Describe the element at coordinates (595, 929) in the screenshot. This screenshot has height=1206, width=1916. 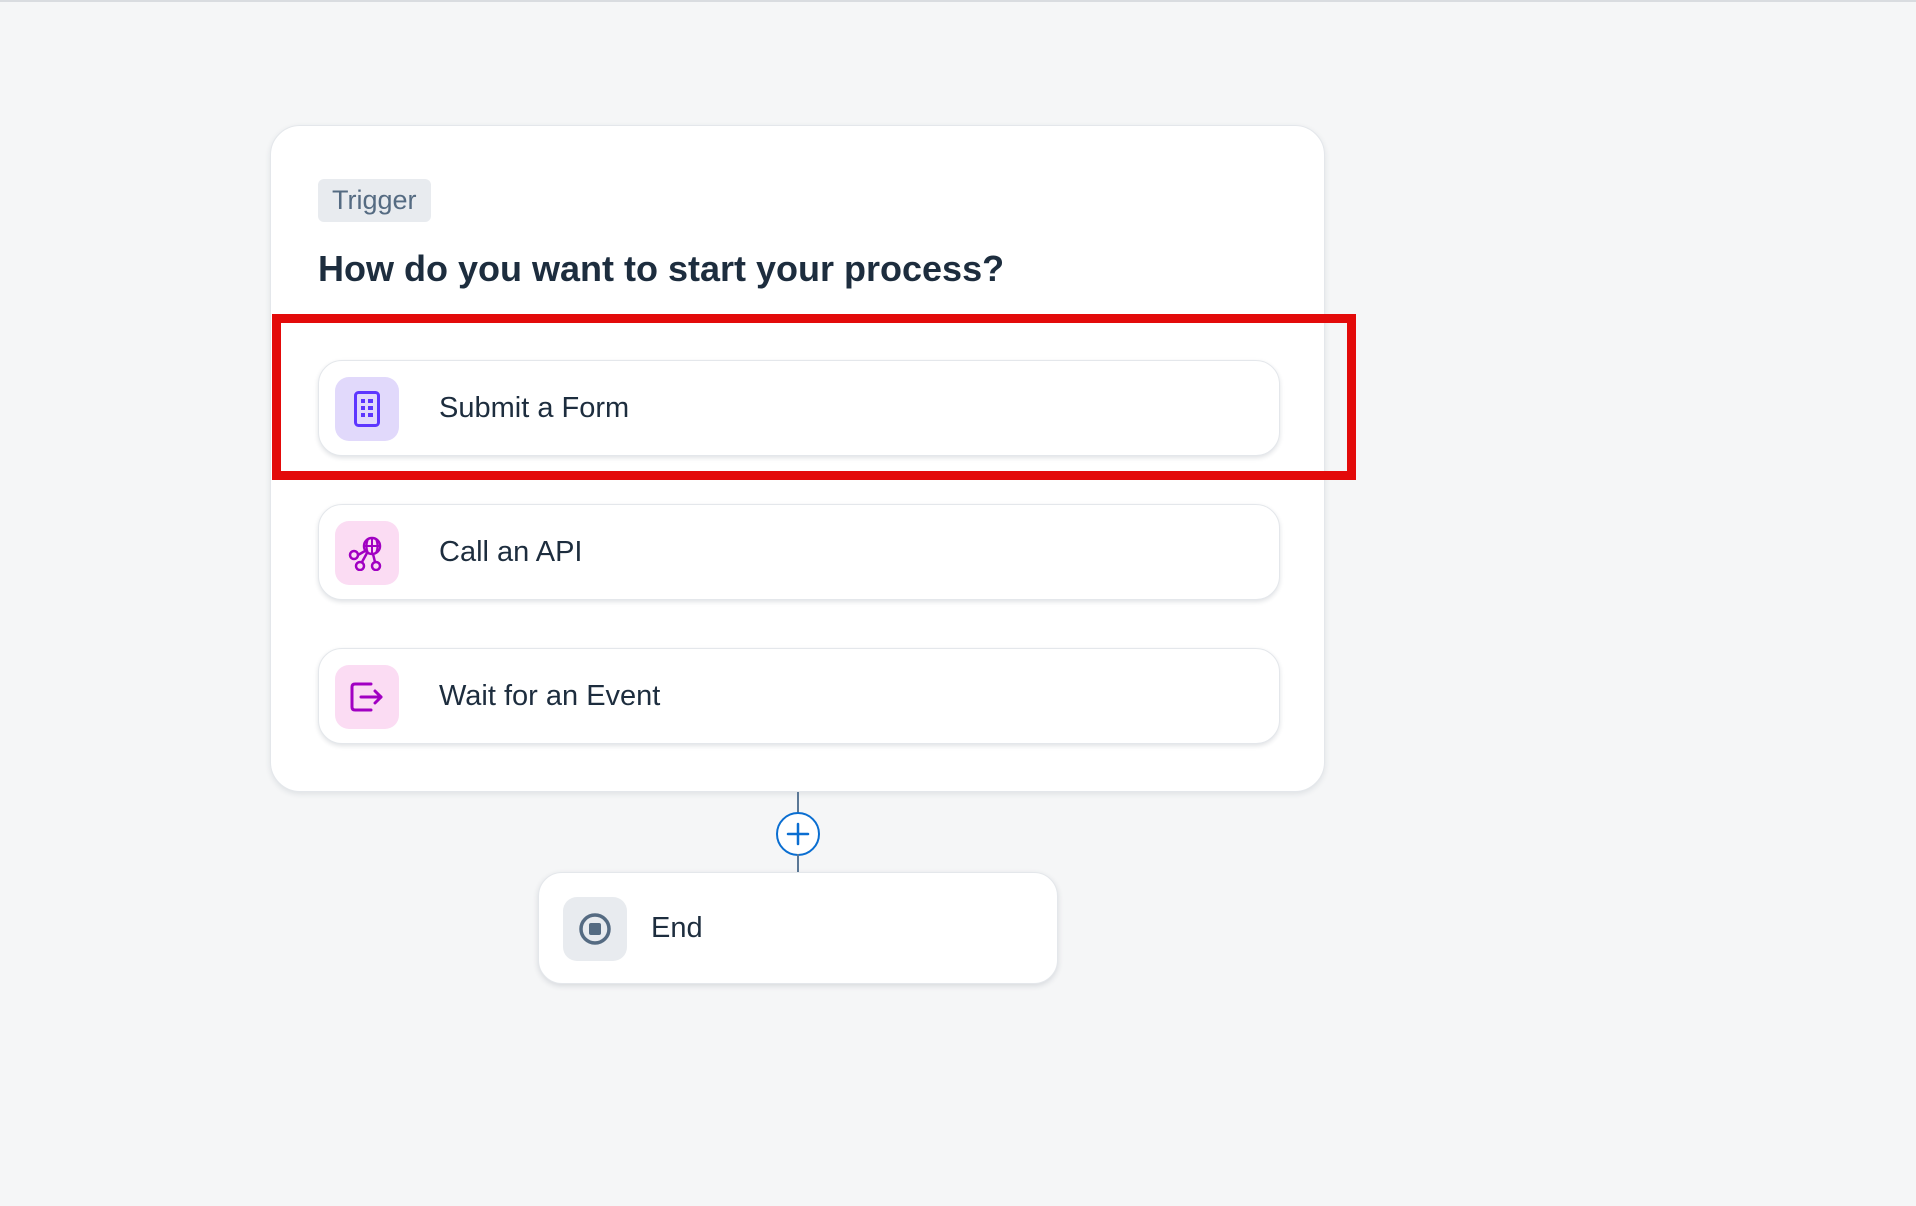
I see `stop-icon` at that location.